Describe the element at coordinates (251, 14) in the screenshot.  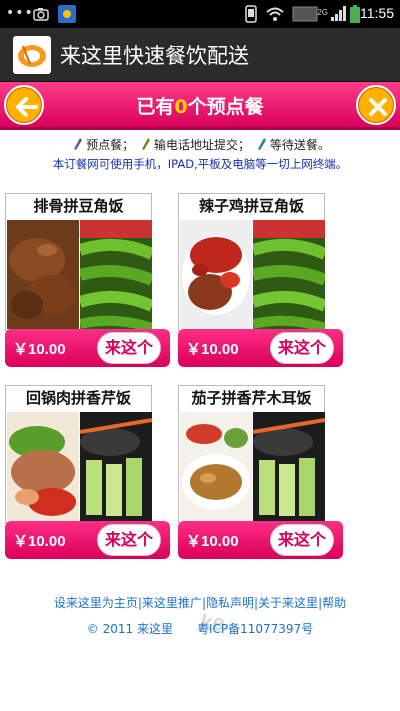
I see `phone-icon` at that location.